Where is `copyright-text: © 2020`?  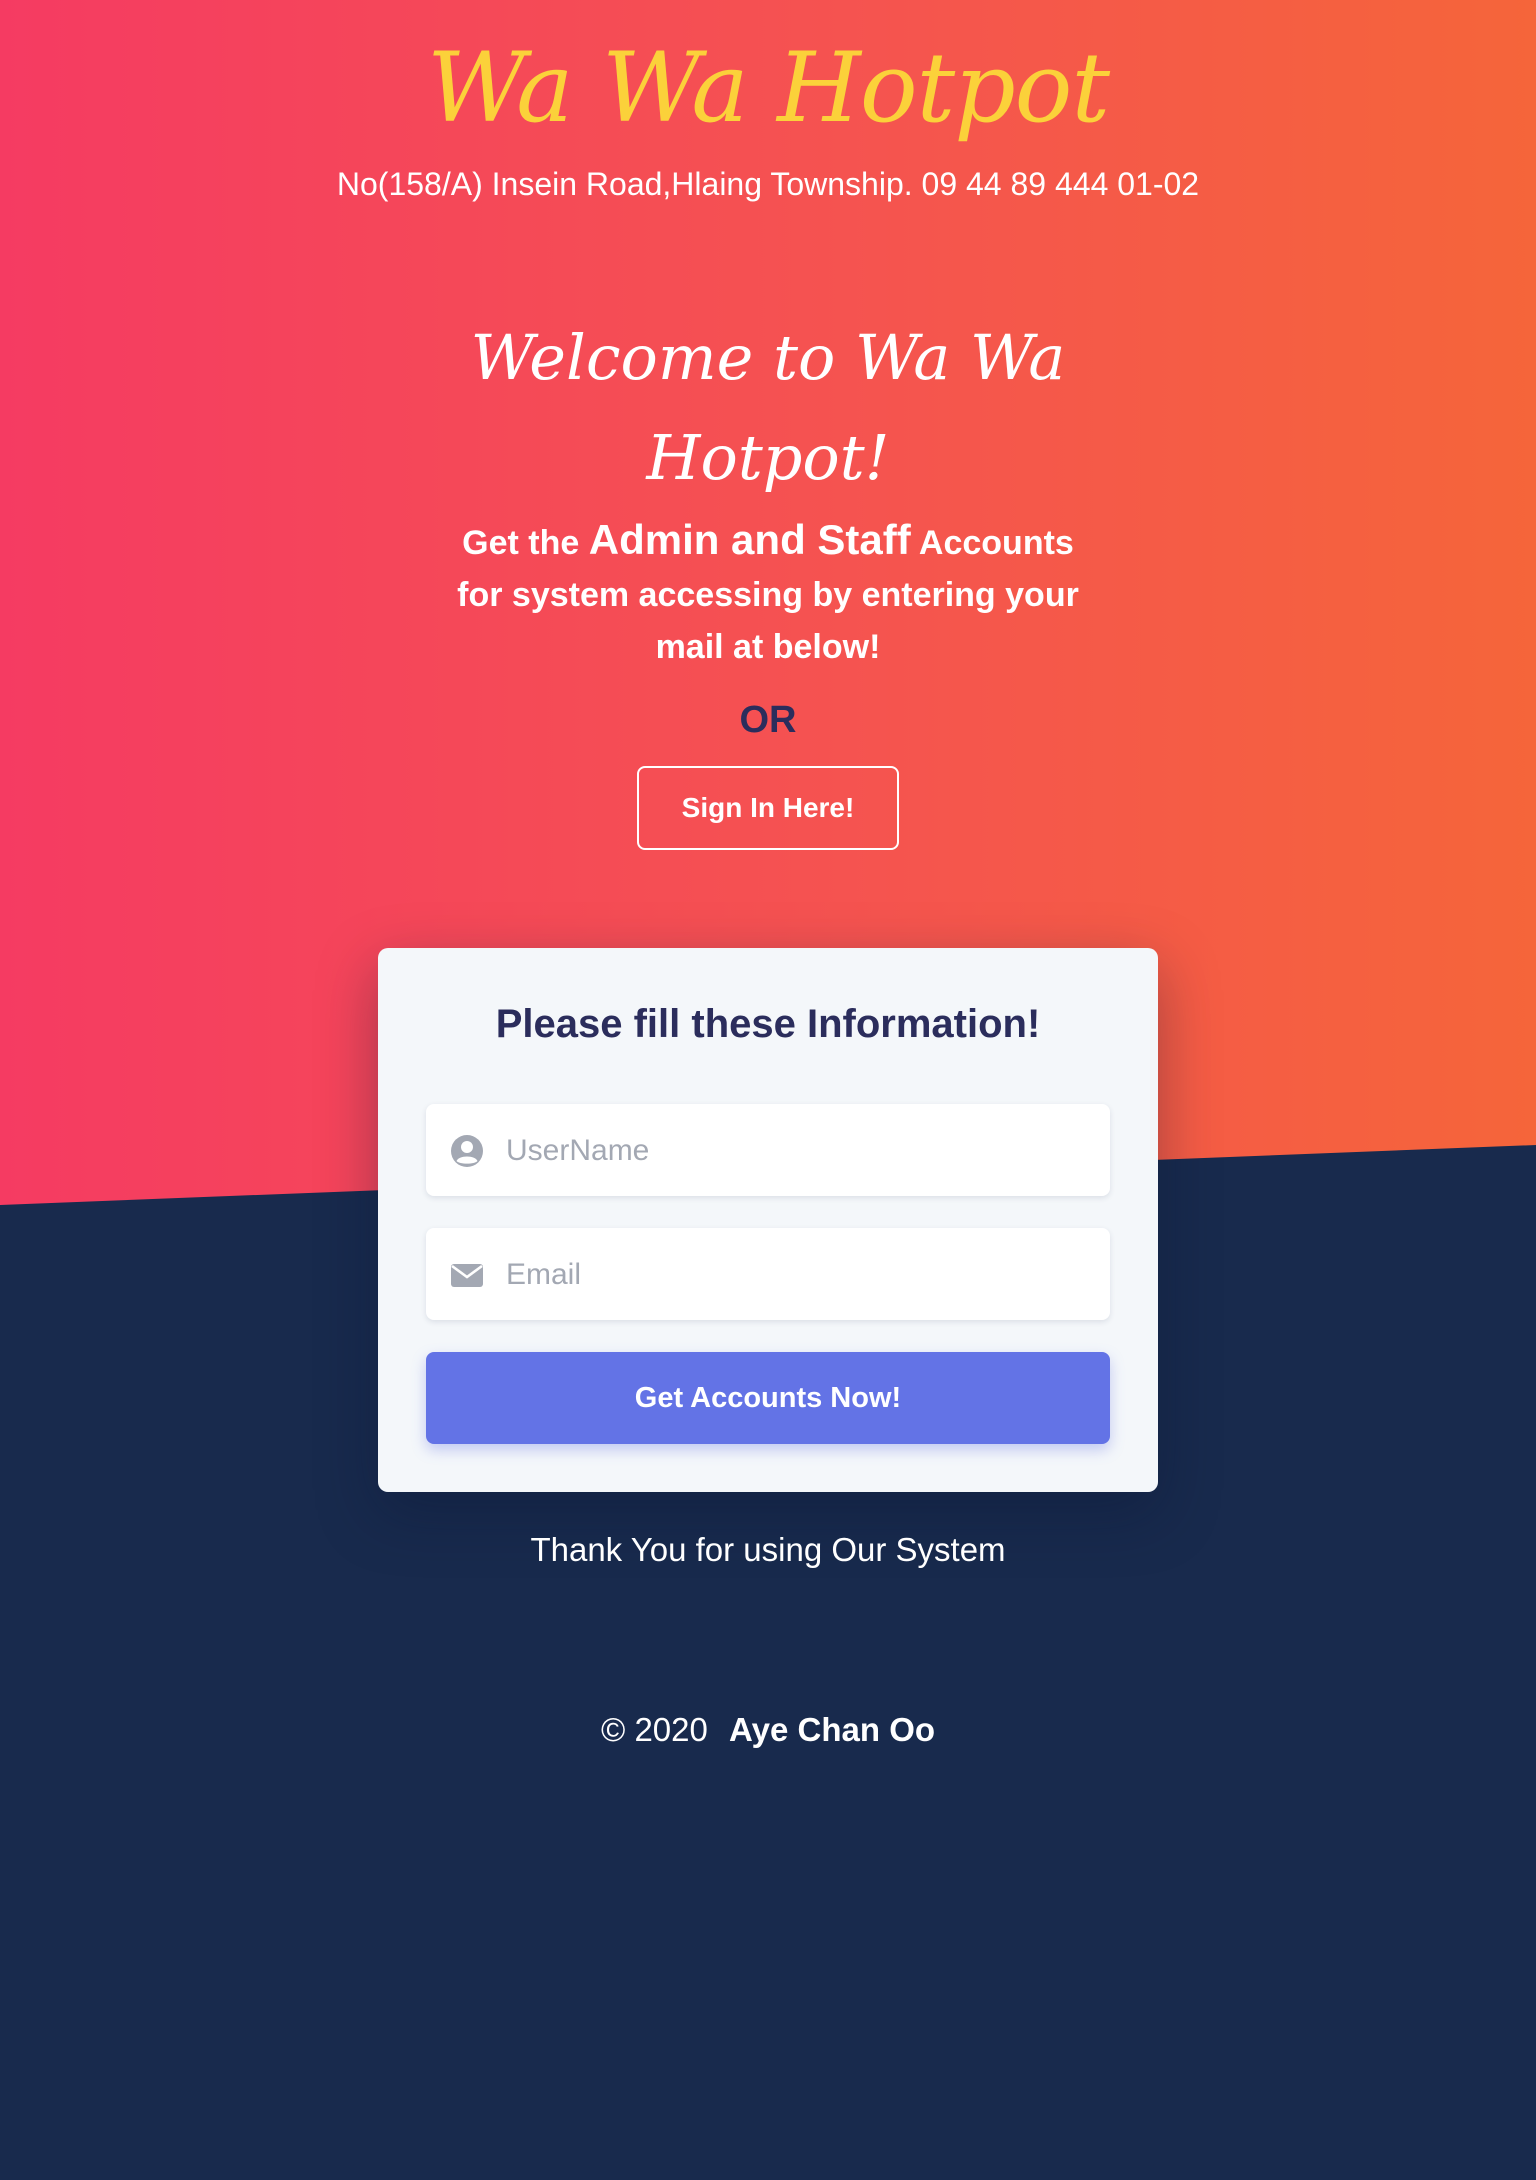
copyright-text: © 2020 is located at coordinates (654, 1729).